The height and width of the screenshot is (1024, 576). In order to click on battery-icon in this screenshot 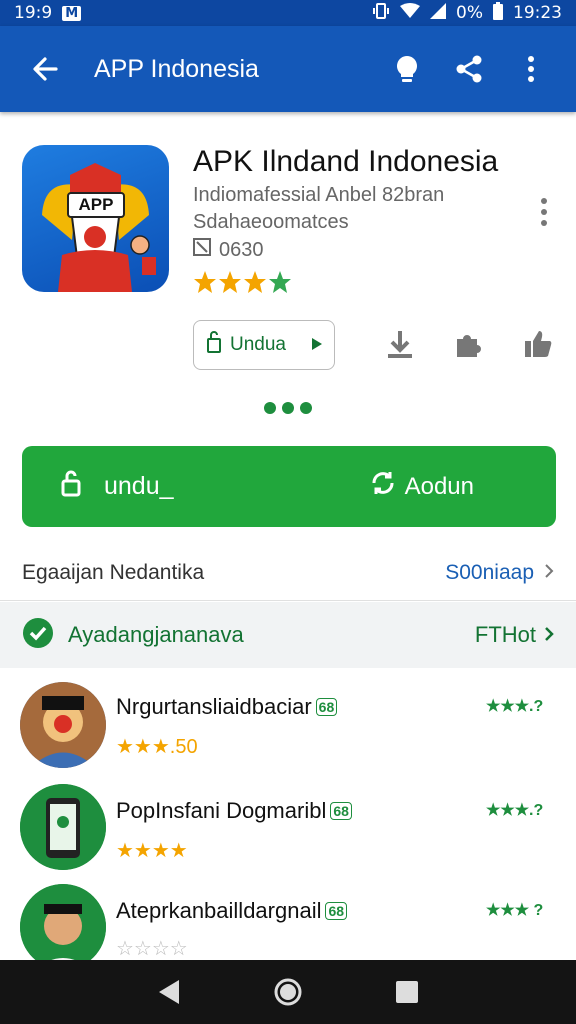, I will do `click(498, 13)`.